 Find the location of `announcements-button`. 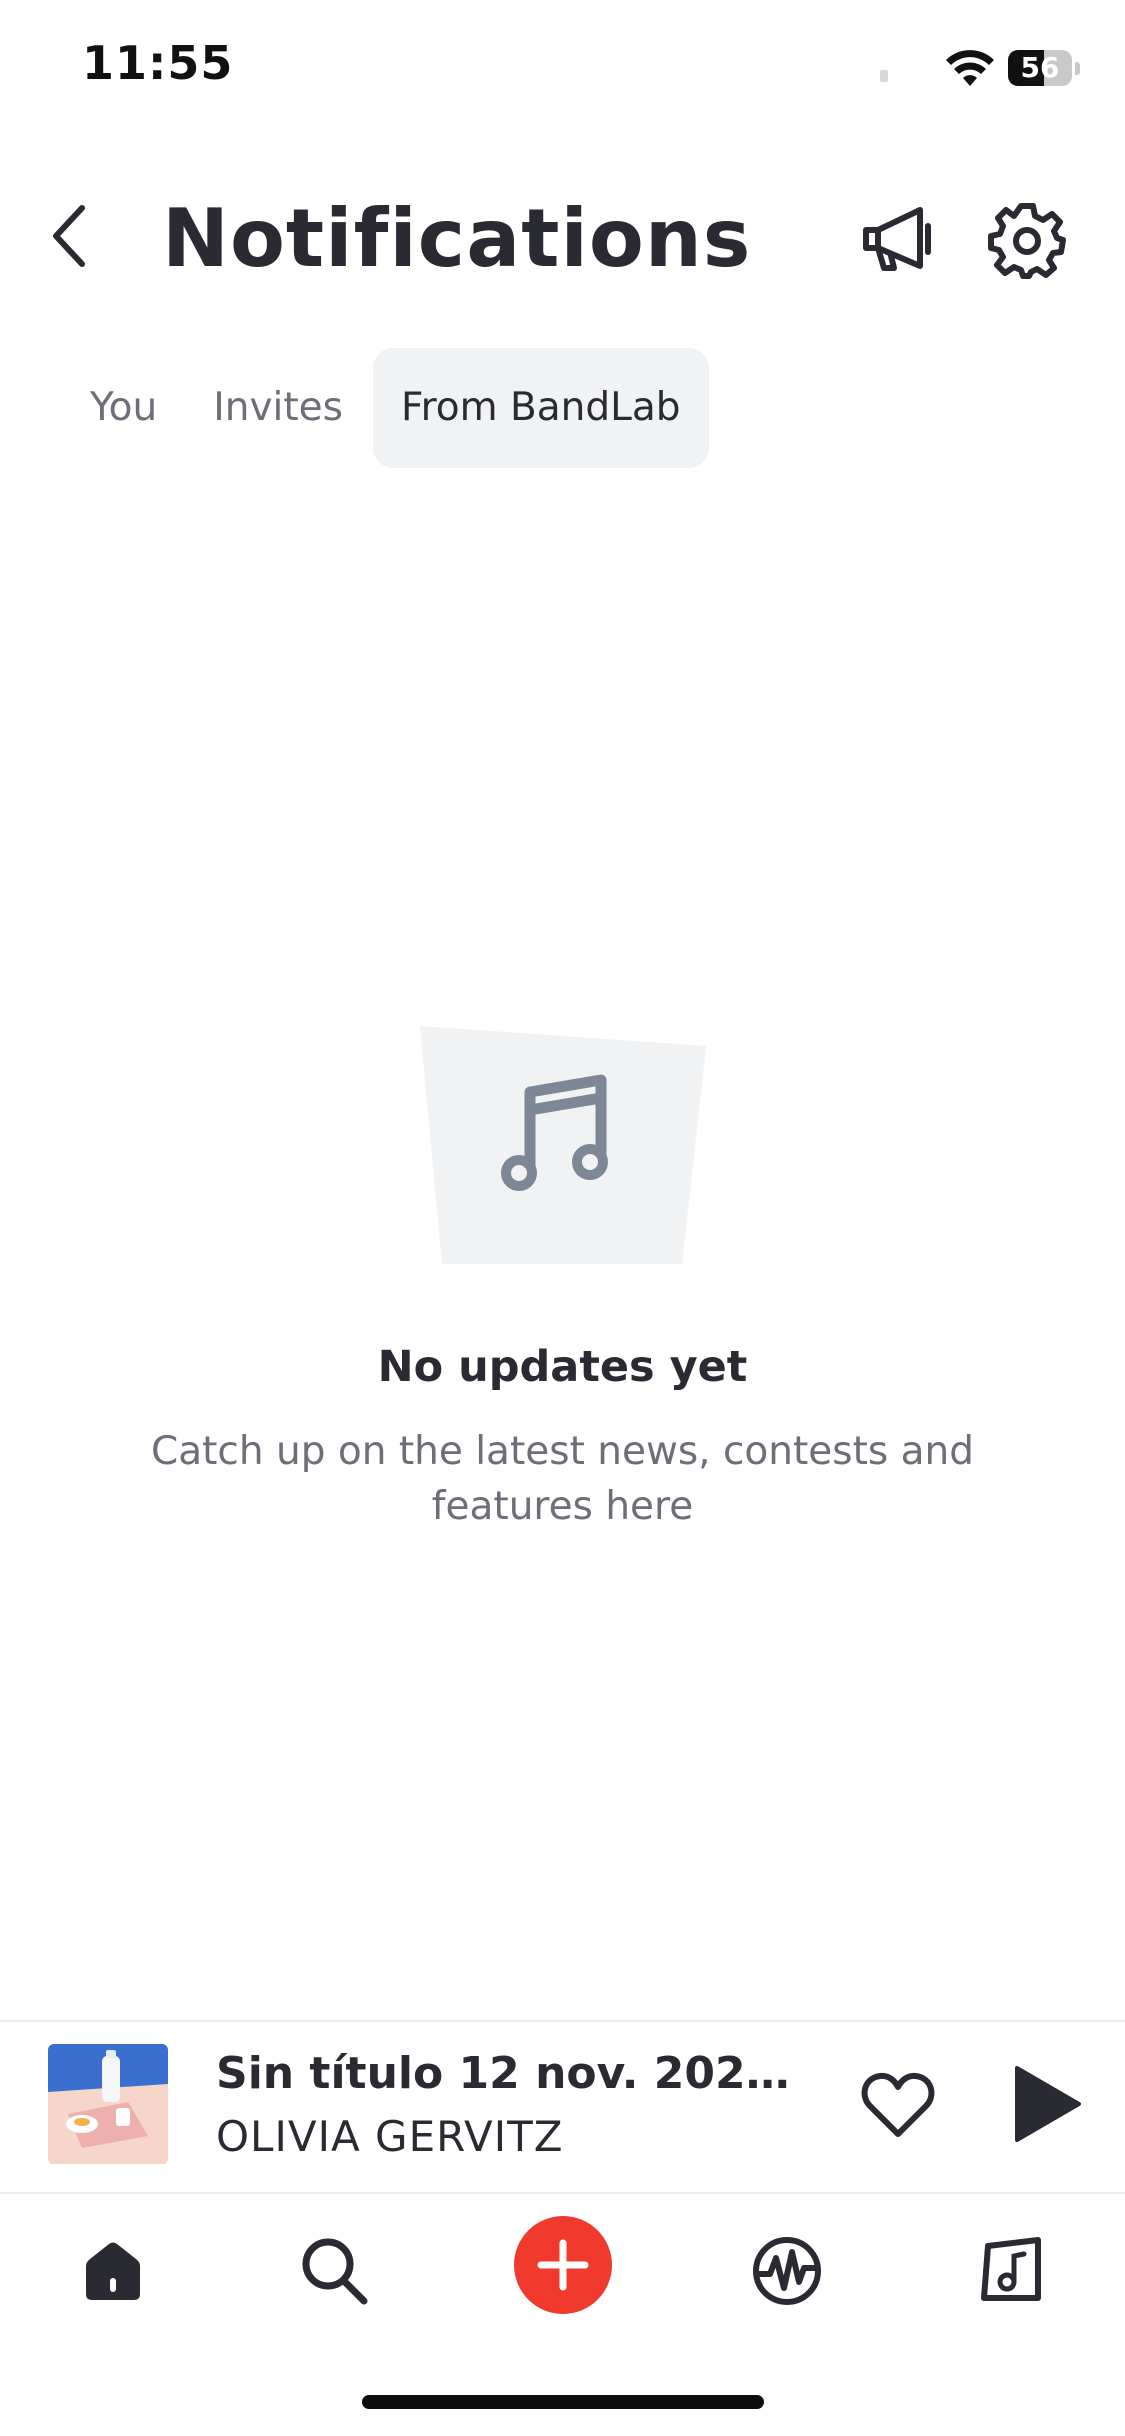

announcements-button is located at coordinates (898, 240).